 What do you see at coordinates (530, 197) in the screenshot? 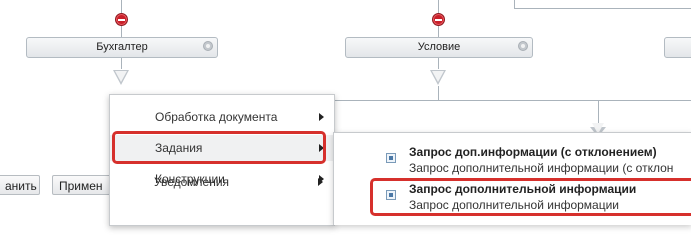
I see `highlight-frame-request-info` at bounding box center [530, 197].